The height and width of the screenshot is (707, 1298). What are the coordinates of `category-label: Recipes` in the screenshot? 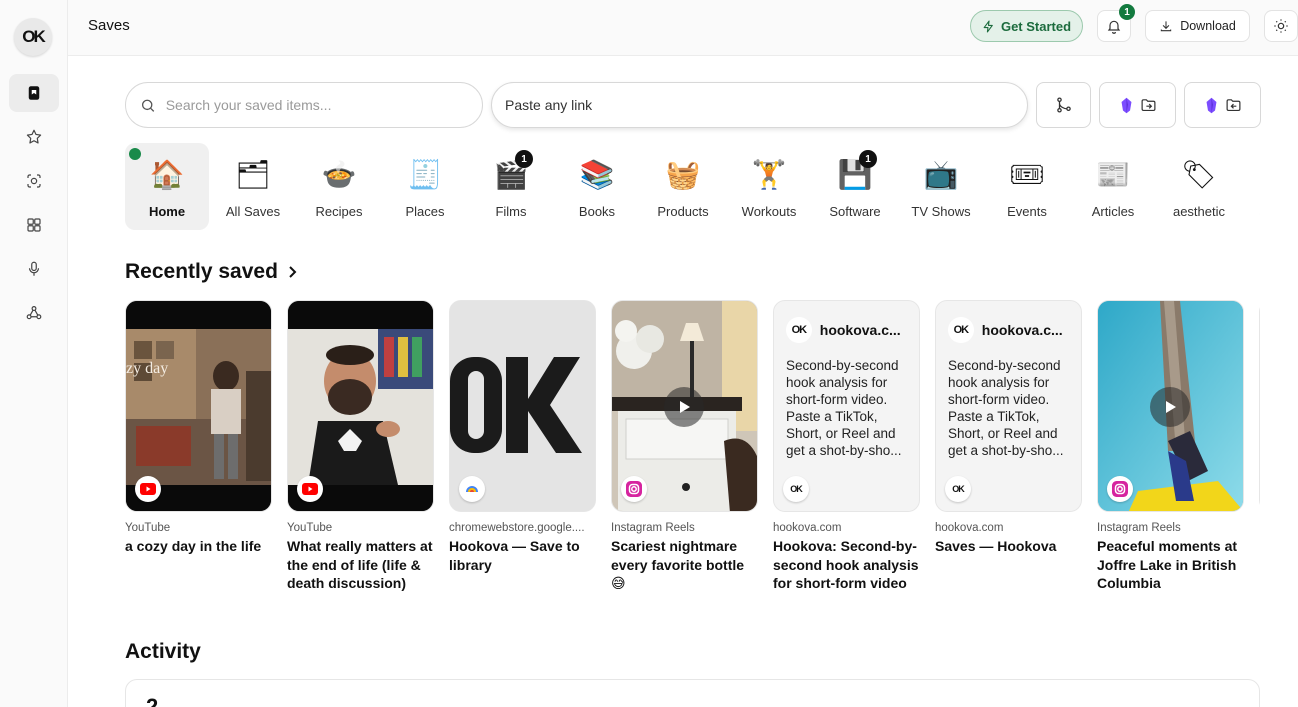 It's located at (339, 211).